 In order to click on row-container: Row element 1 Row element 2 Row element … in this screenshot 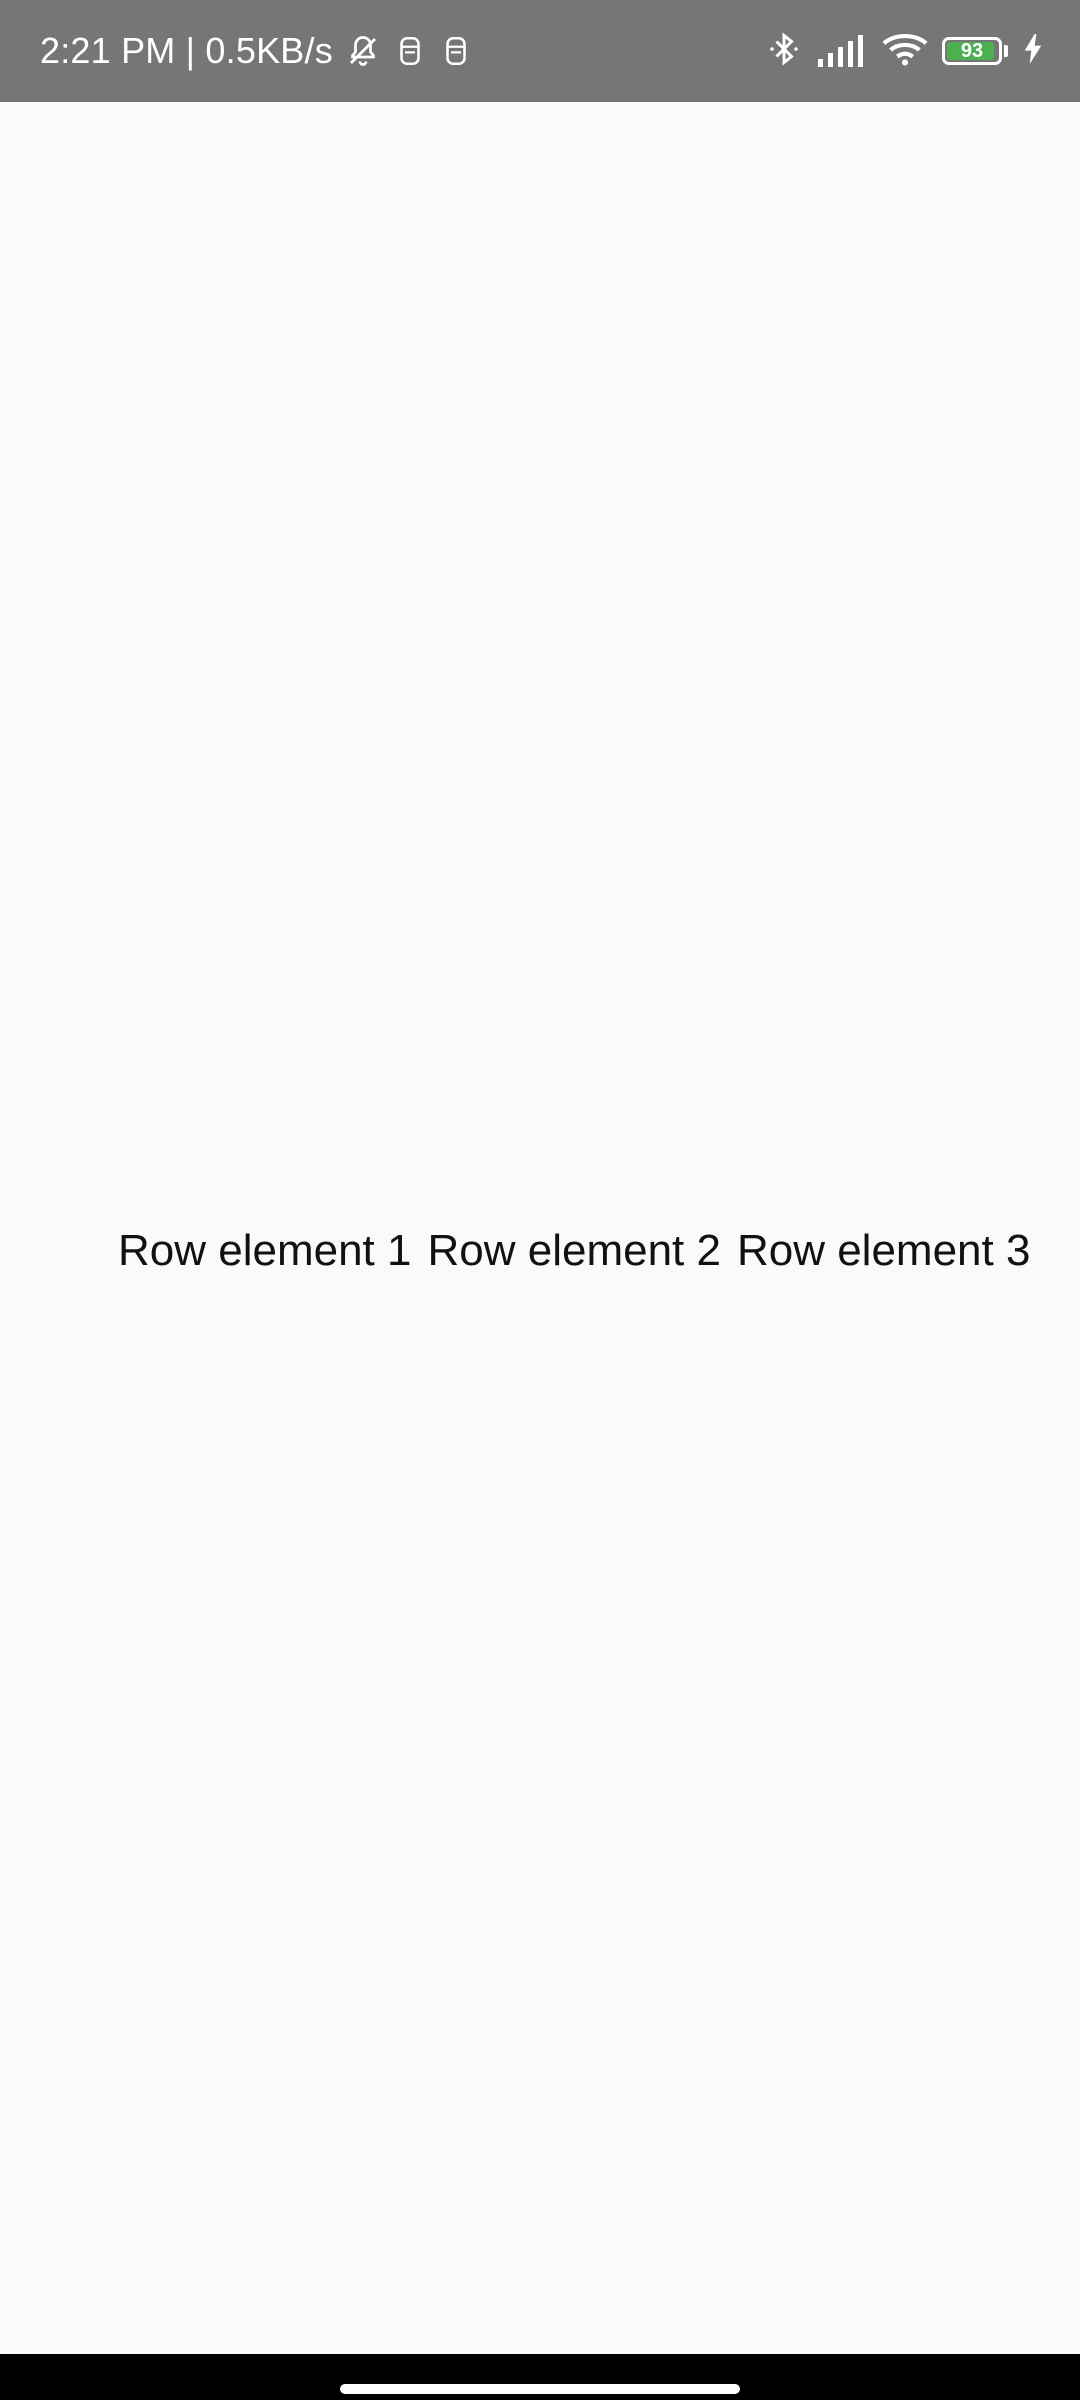, I will do `click(574, 1251)`.